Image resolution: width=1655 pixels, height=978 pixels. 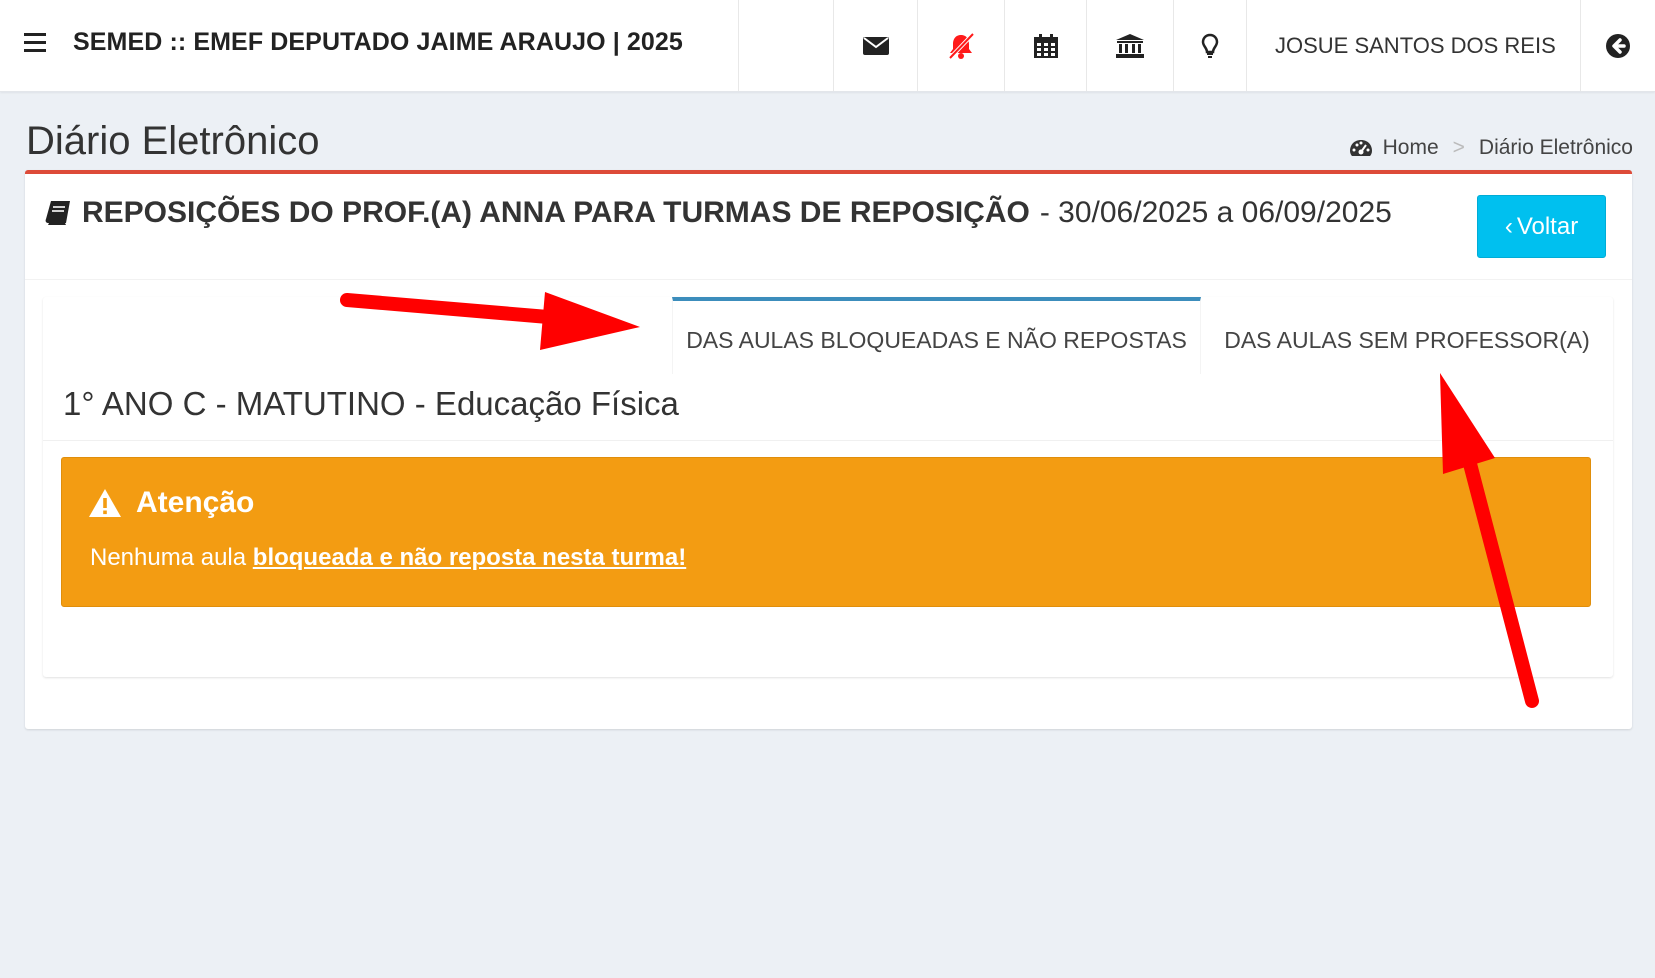 I want to click on back-button-label: Voltar, so click(x=1547, y=226).